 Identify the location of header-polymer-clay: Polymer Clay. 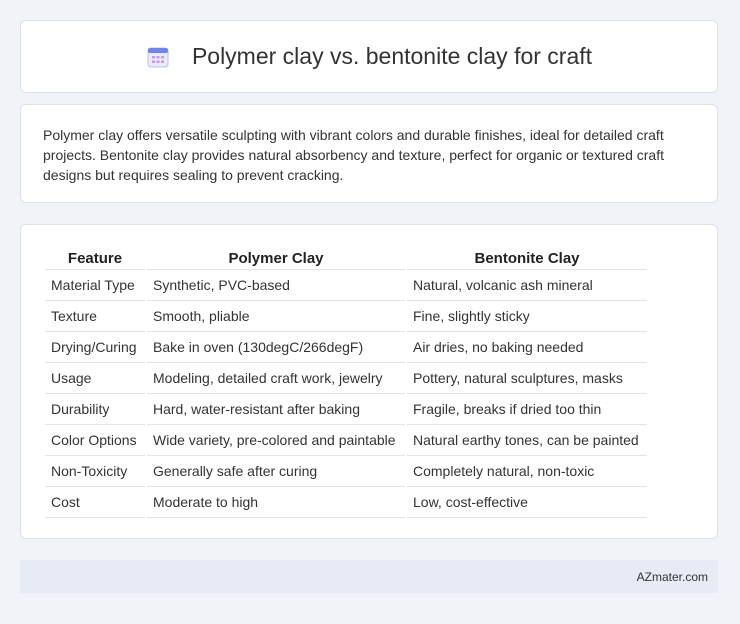
(276, 258).